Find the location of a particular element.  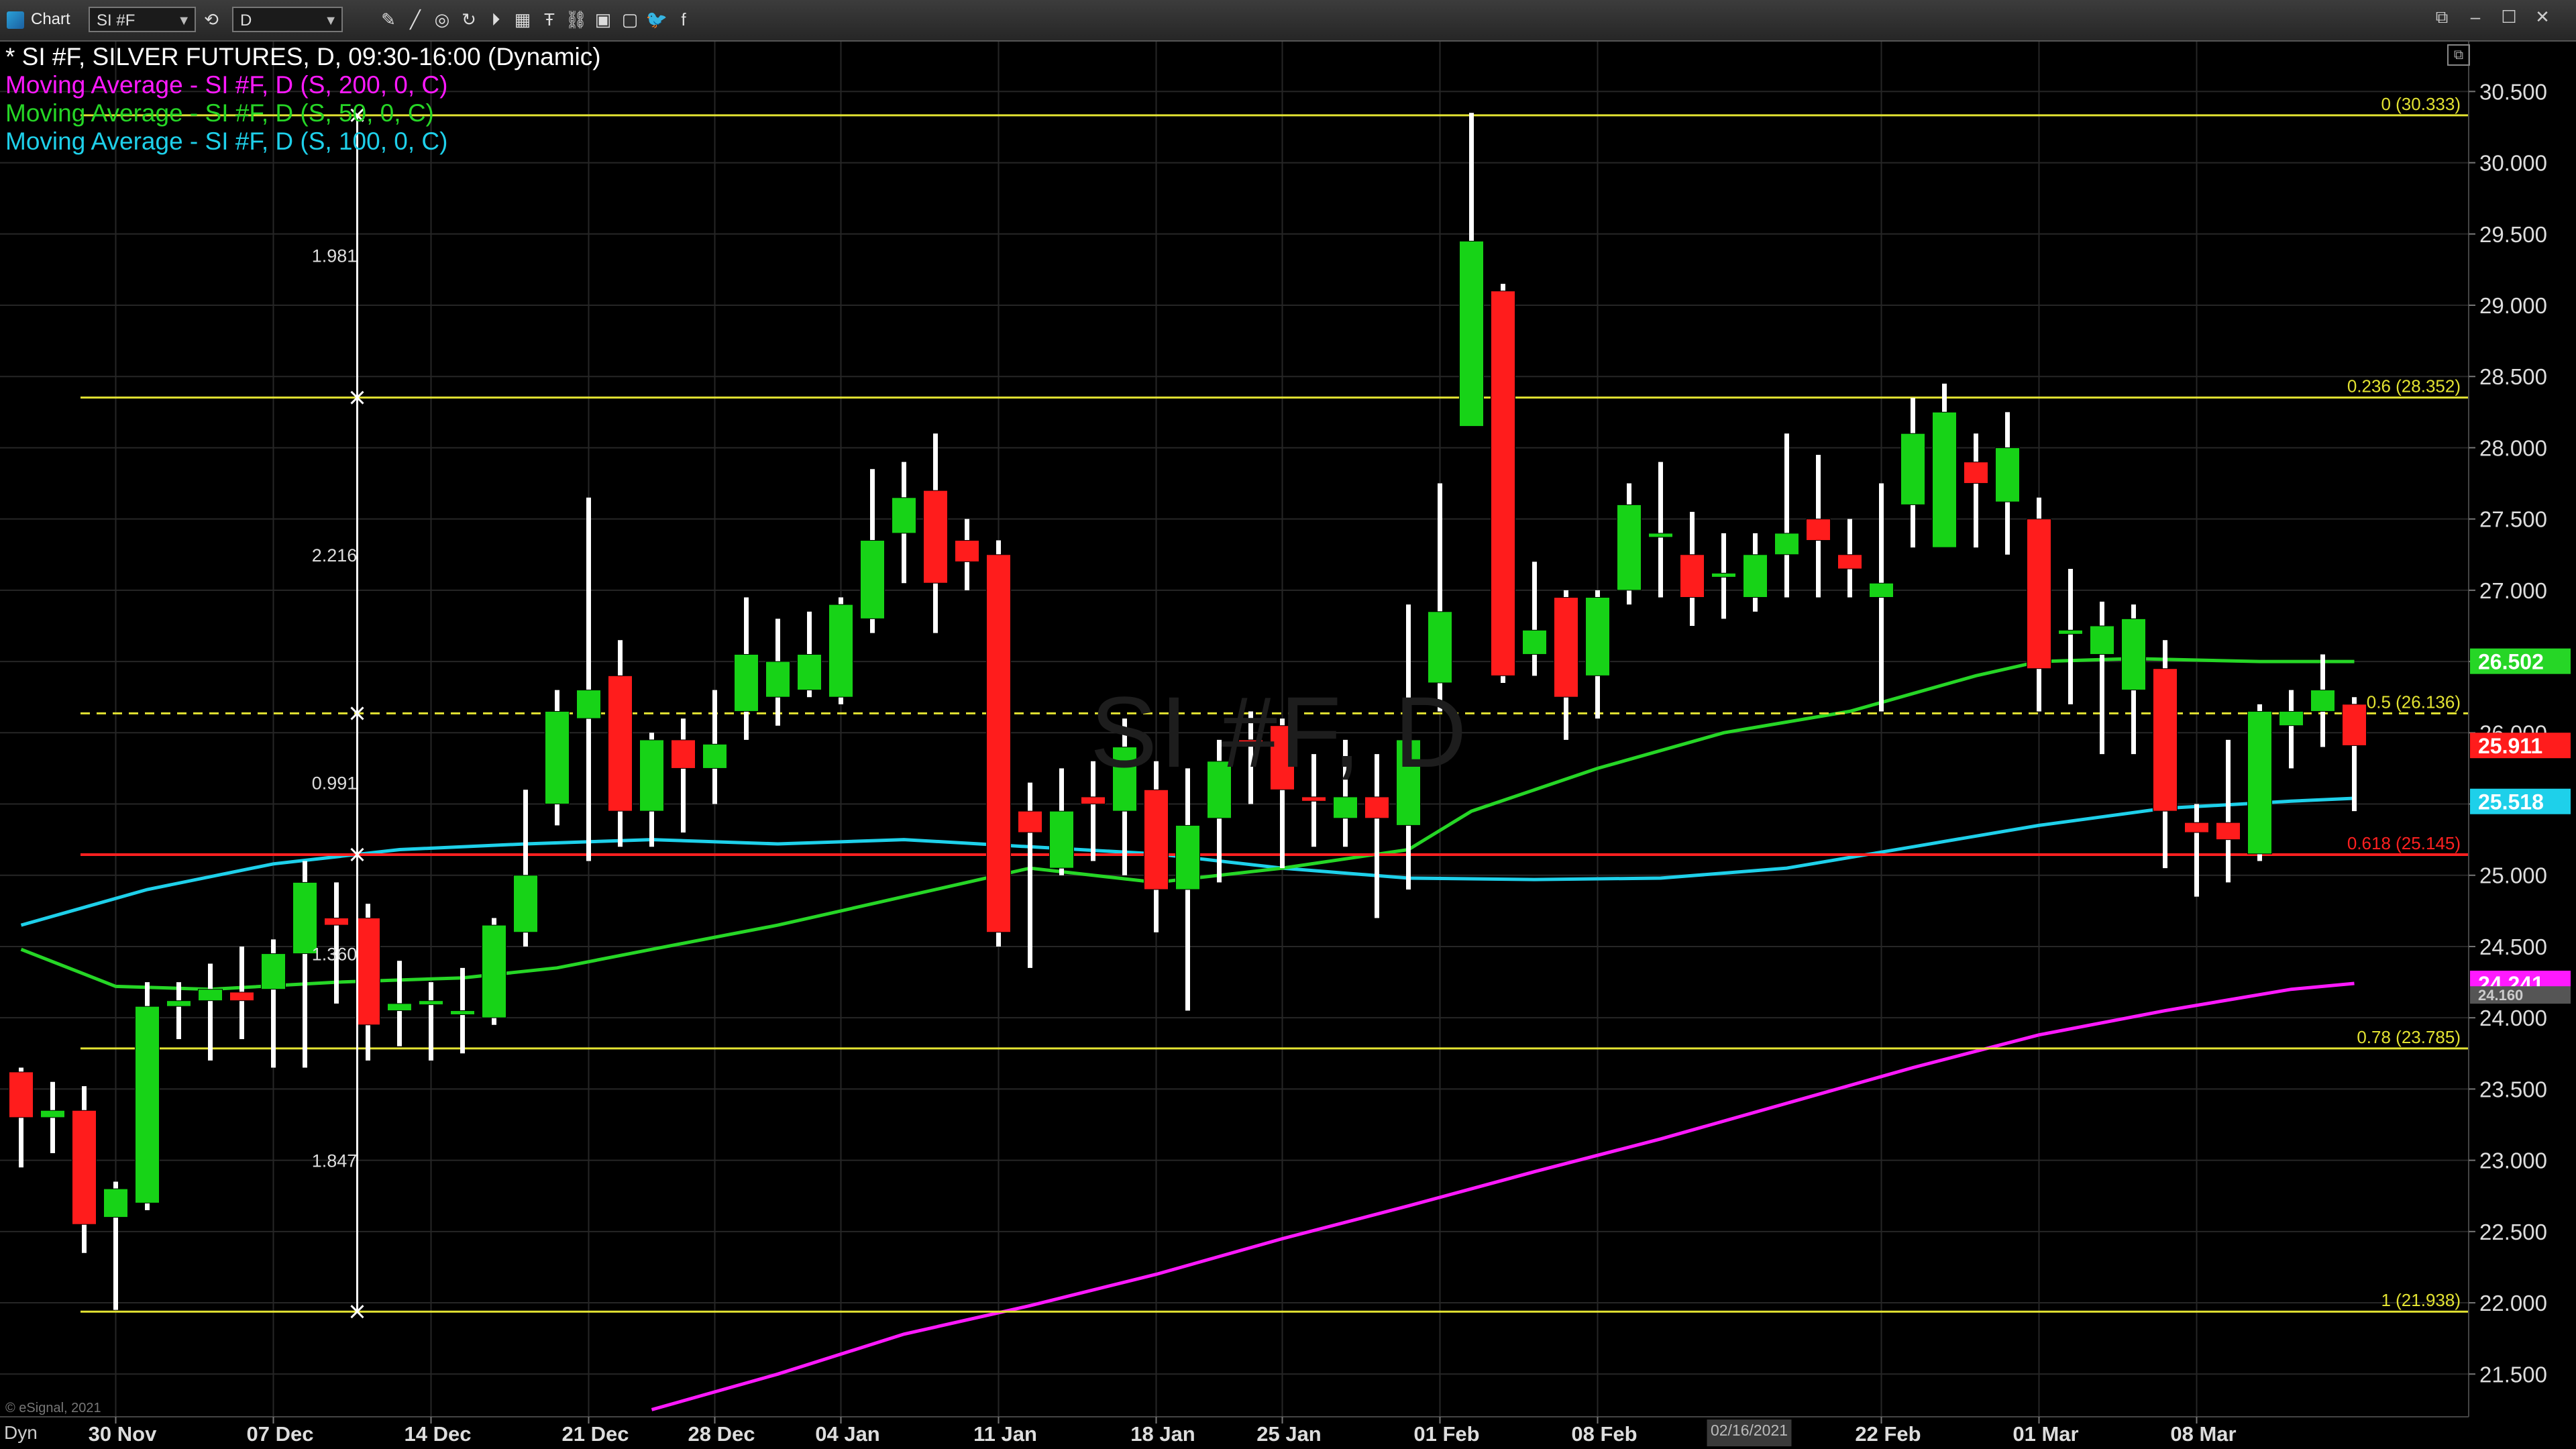

x-tick-label: 30 Nov is located at coordinates (123, 1434).